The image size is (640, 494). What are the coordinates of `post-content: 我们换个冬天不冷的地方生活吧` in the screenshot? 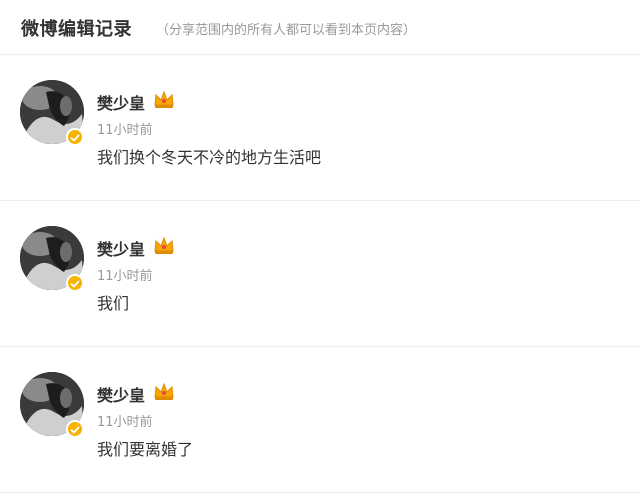 It's located at (209, 157).